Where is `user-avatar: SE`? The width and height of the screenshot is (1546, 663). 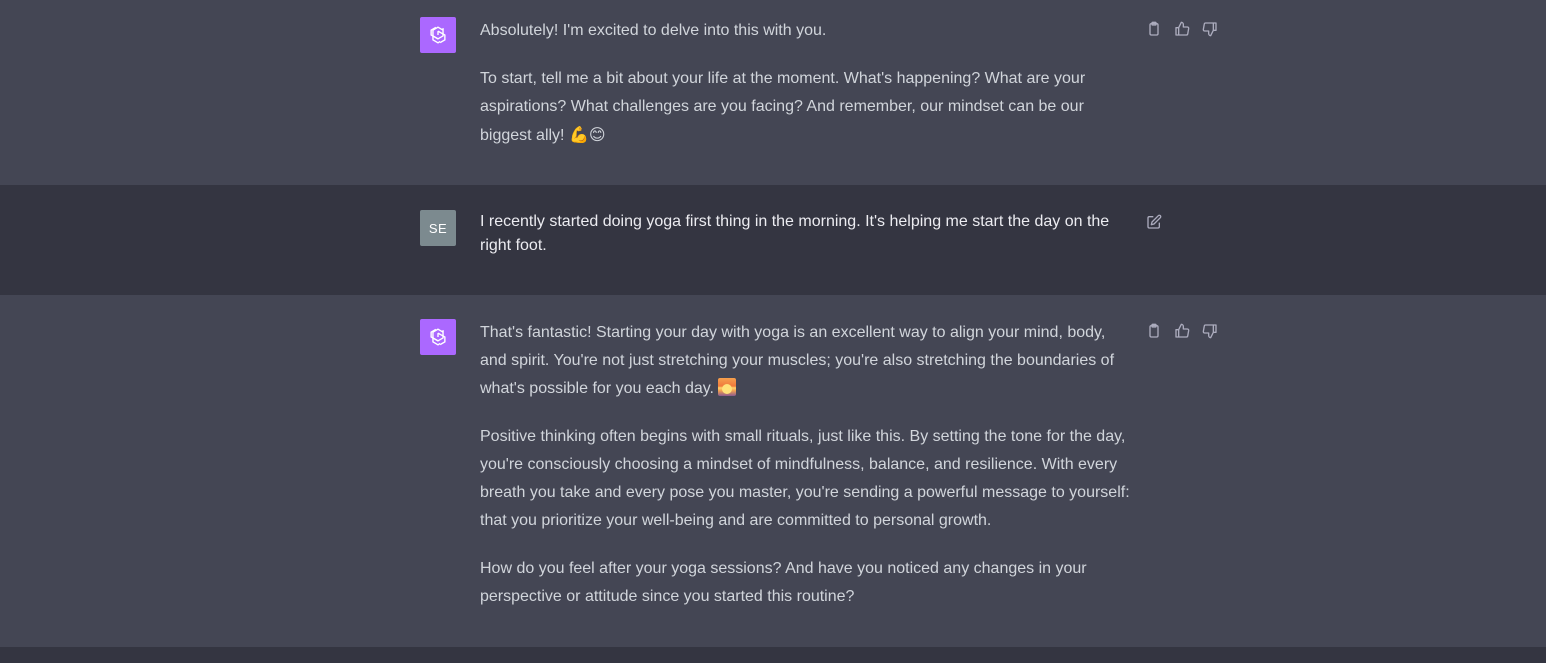 user-avatar: SE is located at coordinates (438, 228).